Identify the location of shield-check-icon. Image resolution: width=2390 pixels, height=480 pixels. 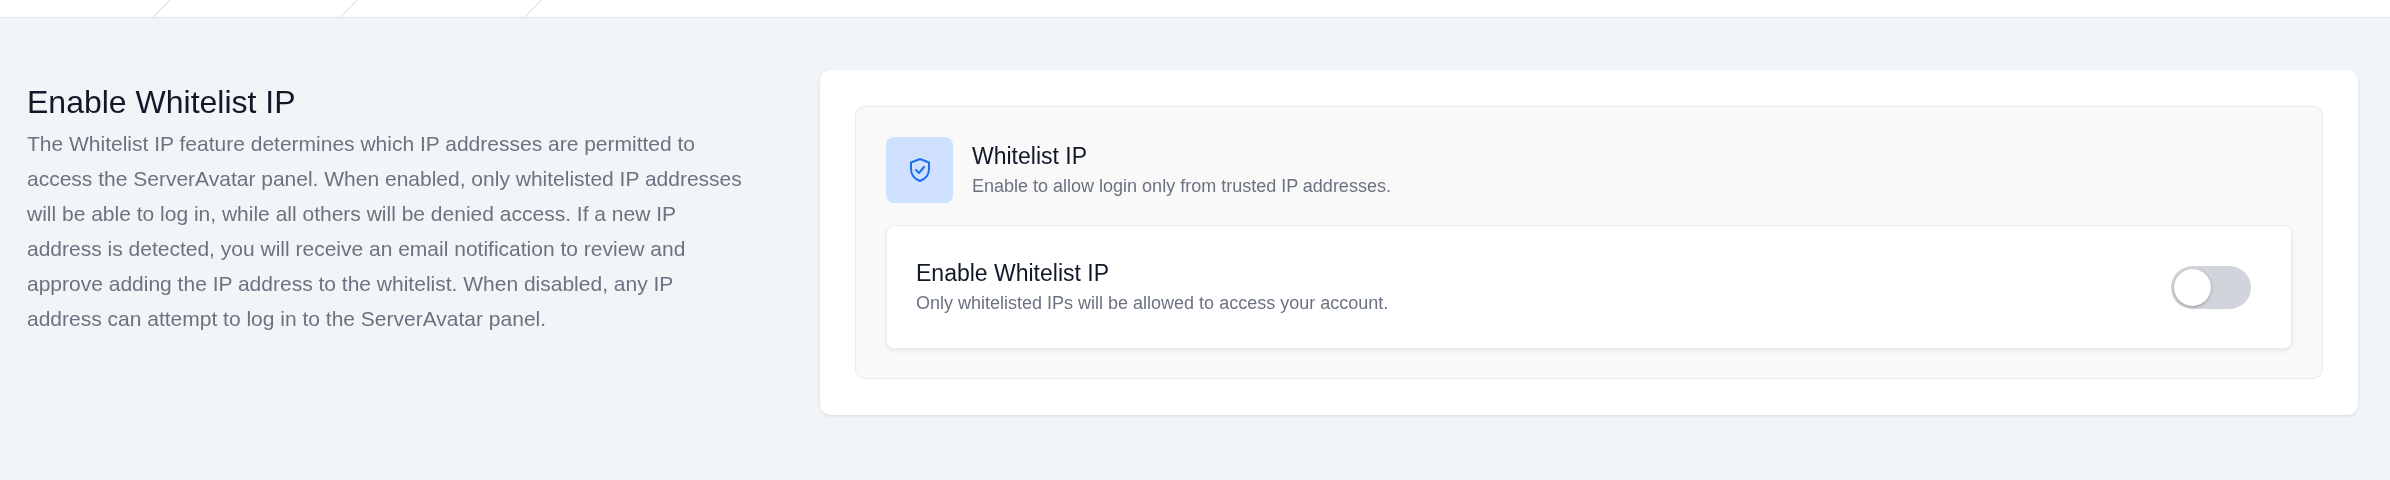
(919, 170).